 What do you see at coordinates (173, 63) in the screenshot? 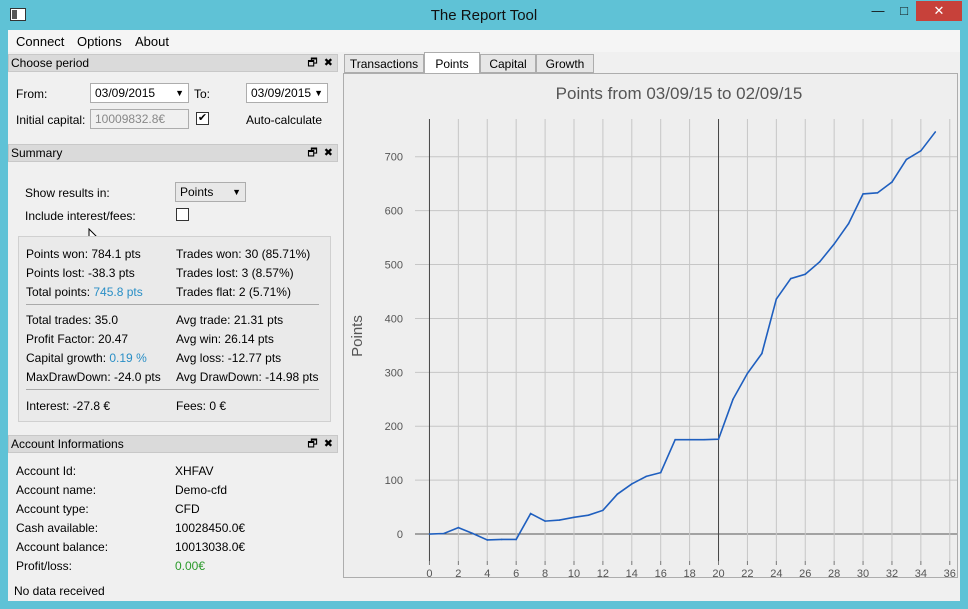
I see `period-dock-title: Choose period 🗗 ✖` at bounding box center [173, 63].